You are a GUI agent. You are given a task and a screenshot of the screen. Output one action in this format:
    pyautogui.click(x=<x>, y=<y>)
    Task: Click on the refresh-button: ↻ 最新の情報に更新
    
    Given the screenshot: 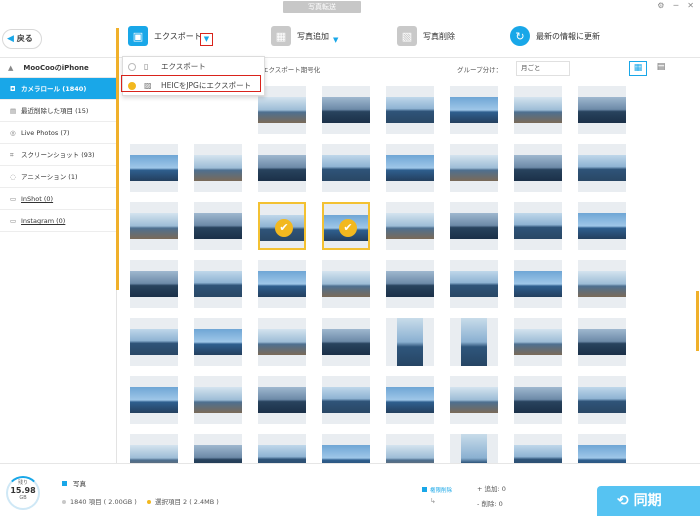 What is the action you would take?
    pyautogui.click(x=555, y=36)
    